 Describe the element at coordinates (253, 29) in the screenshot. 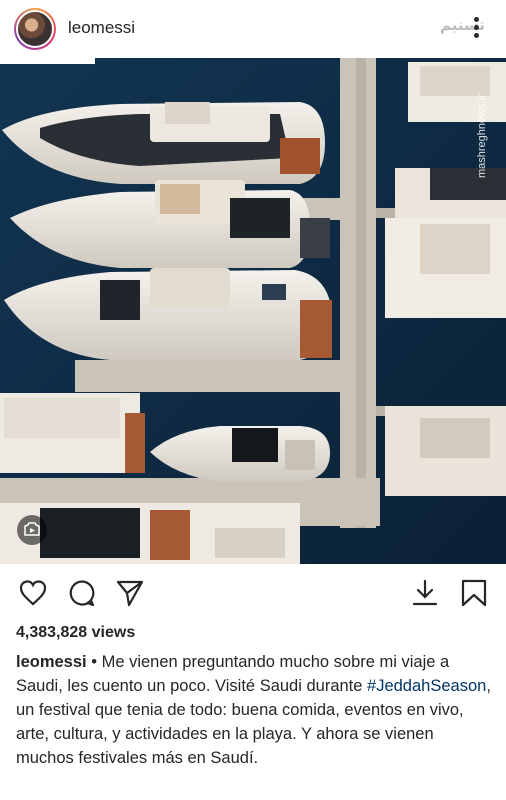

I see `post-header: leomessi تسنیم` at that location.